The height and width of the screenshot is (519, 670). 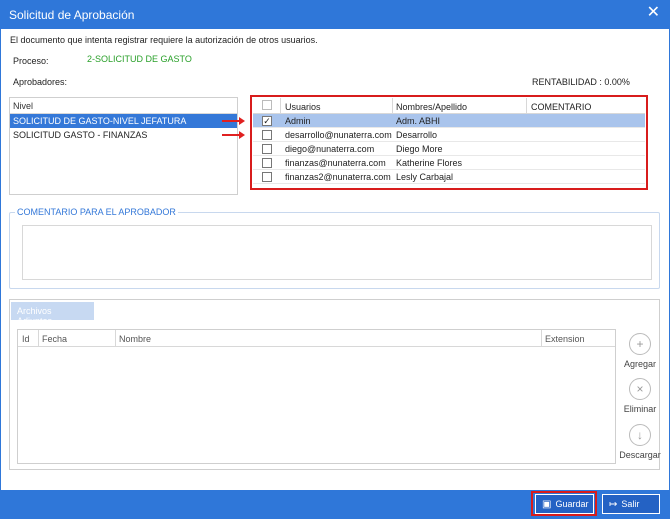 What do you see at coordinates (425, 177) in the screenshot?
I see `user-nombre: Lesly Carbajal` at bounding box center [425, 177].